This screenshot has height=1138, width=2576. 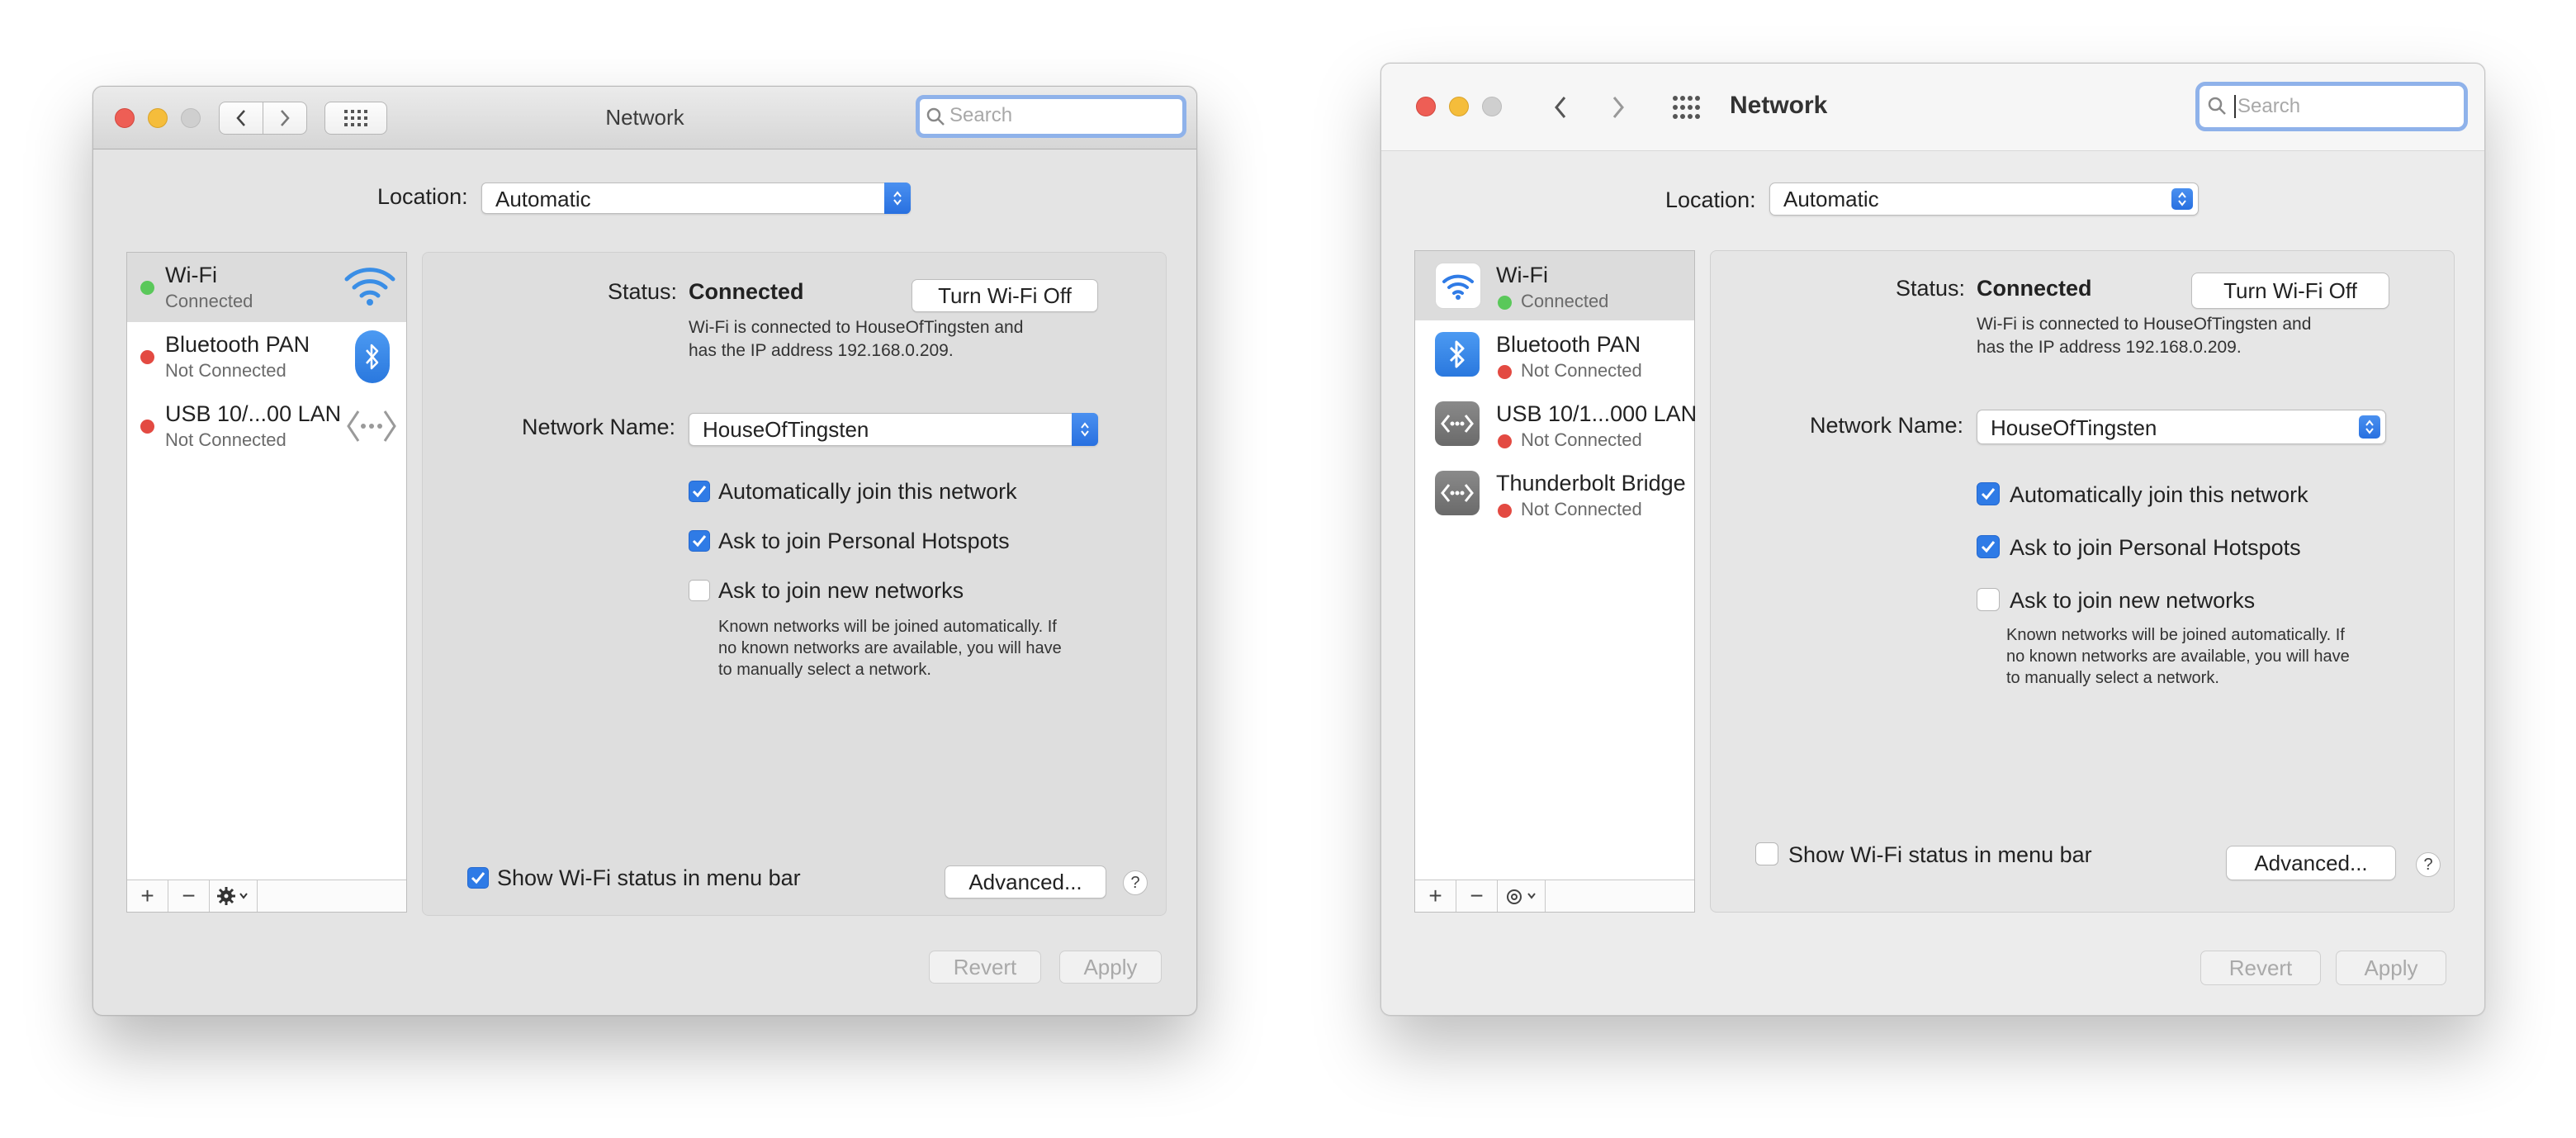 I want to click on service-name: Thunderbolt Bridge, so click(x=1591, y=483).